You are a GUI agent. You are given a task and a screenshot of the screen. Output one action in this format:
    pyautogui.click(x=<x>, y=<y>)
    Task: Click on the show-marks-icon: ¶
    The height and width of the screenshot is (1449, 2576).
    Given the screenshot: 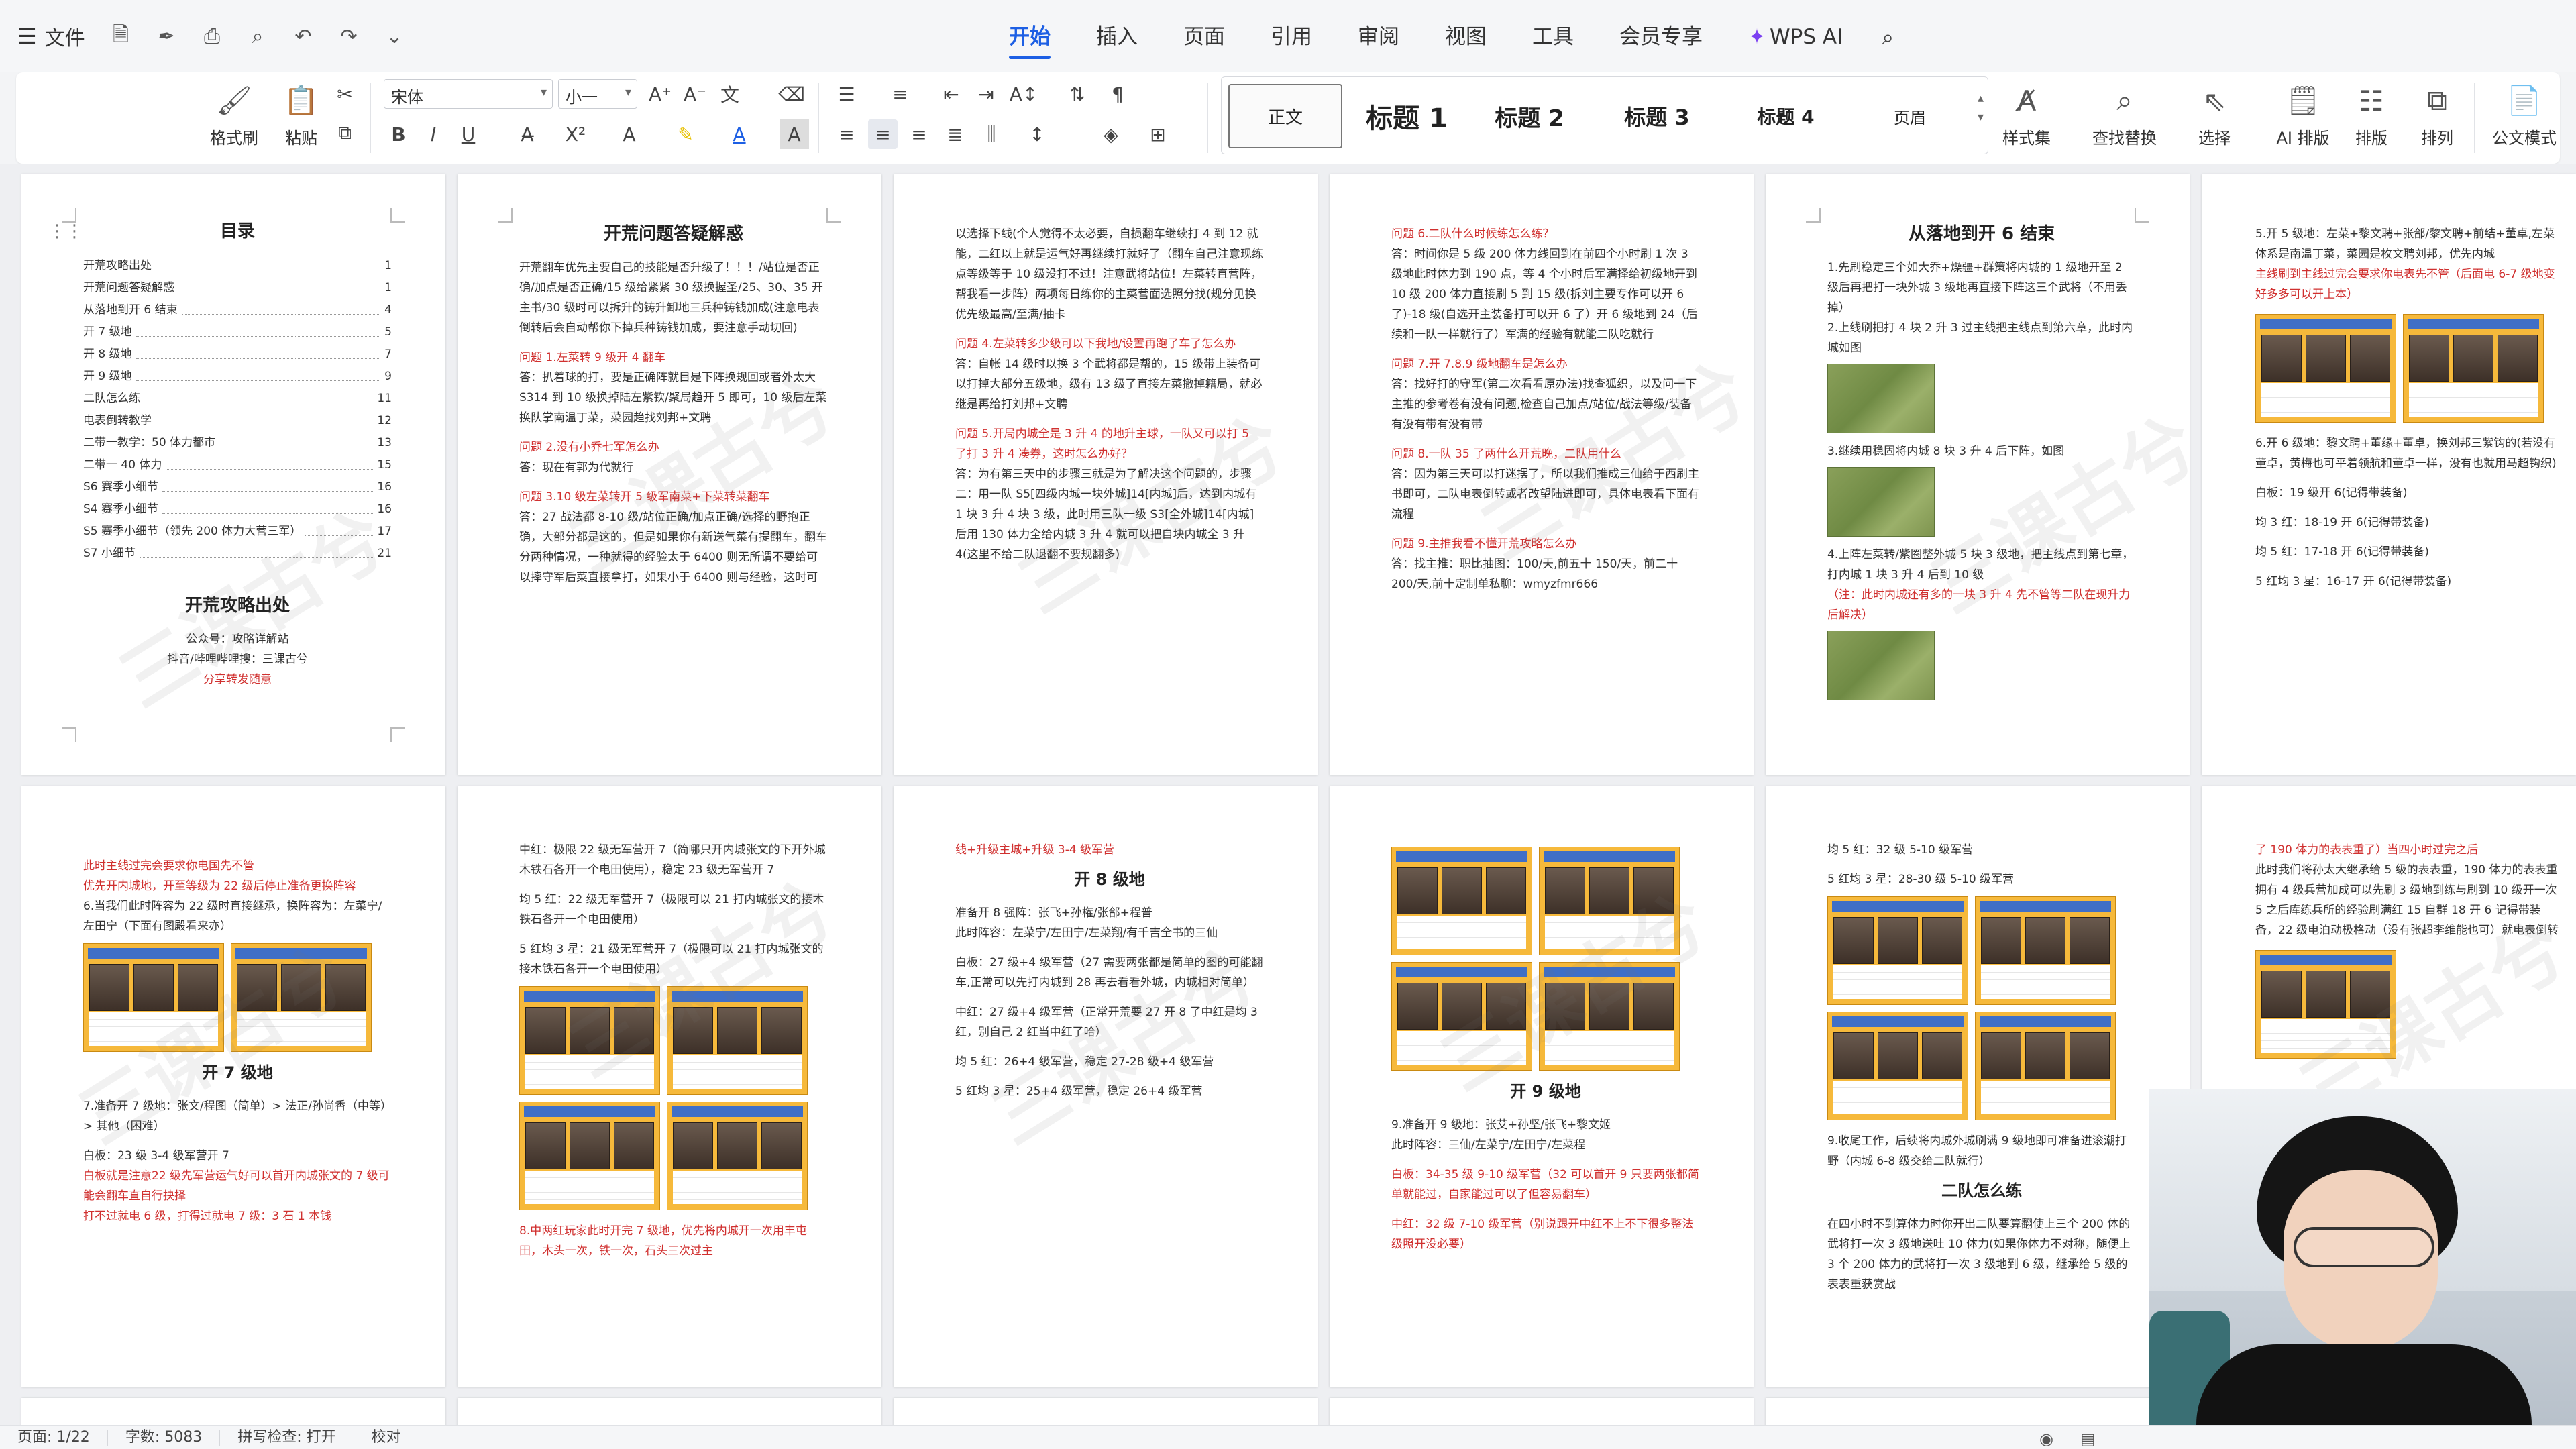 What is the action you would take?
    pyautogui.click(x=1117, y=94)
    